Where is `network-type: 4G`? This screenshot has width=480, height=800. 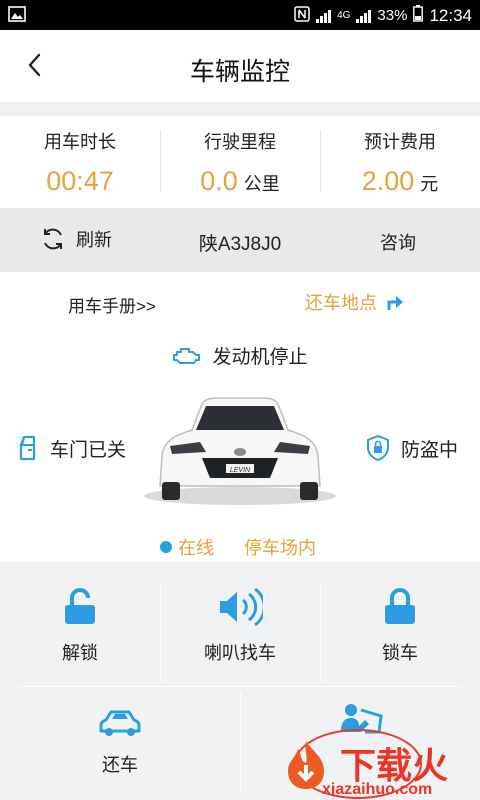
network-type: 4G is located at coordinates (344, 15).